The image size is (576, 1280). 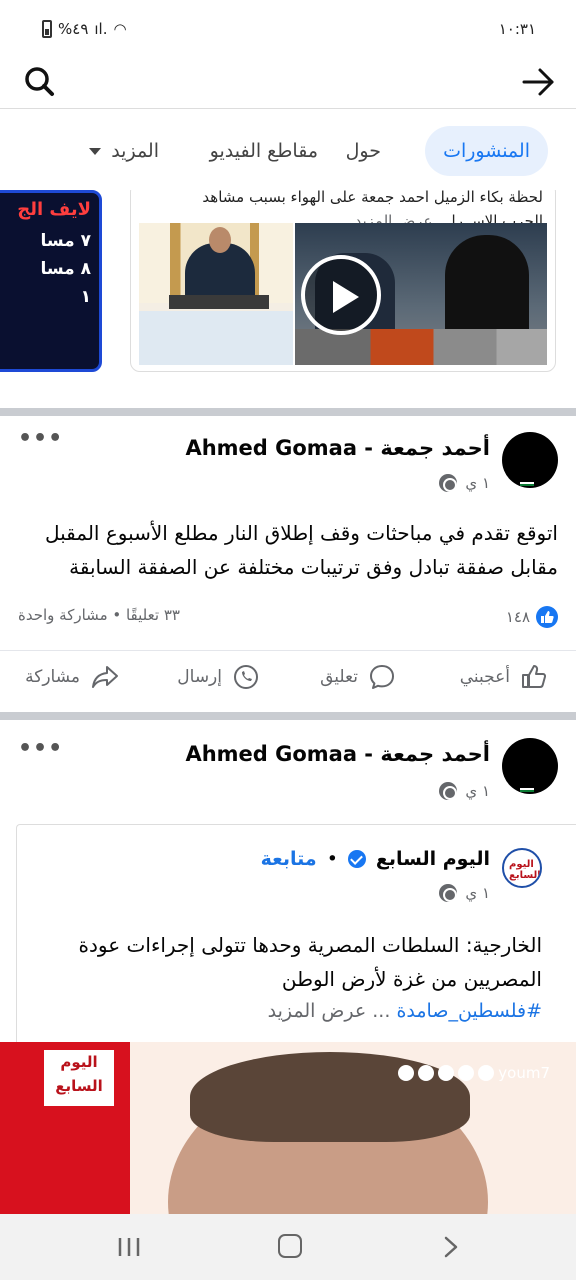 I want to click on thumbnail-bottom, so click(x=216, y=338).